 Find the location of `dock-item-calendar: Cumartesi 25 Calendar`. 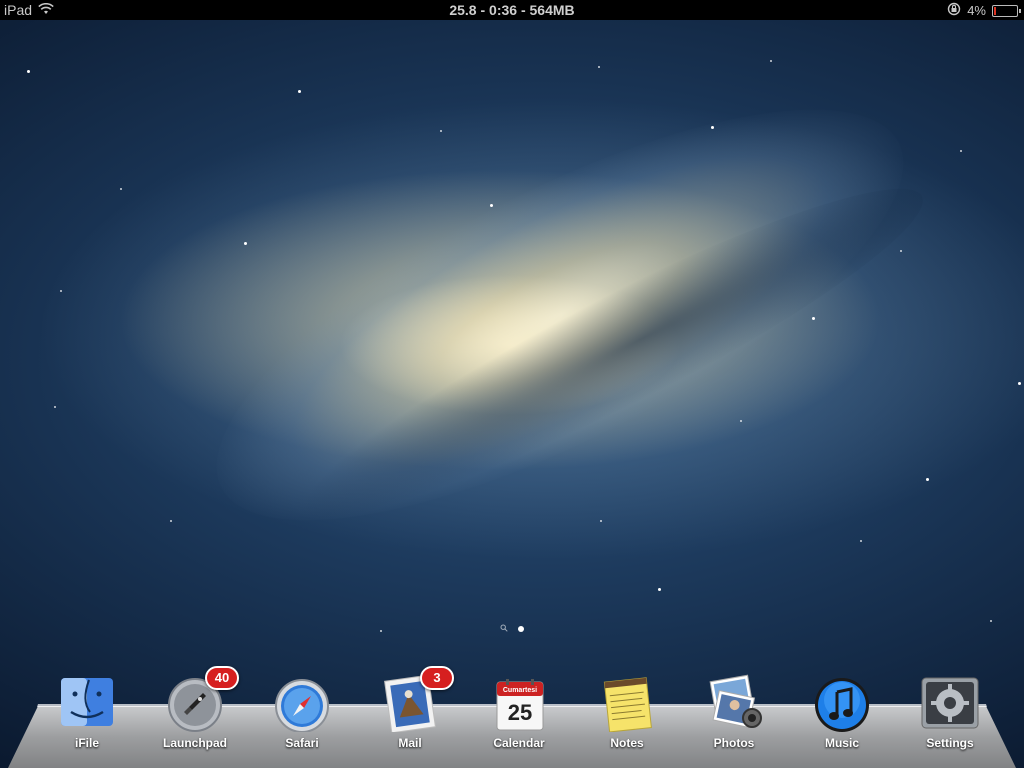

dock-item-calendar: Cumartesi 25 Calendar is located at coordinates (519, 711).